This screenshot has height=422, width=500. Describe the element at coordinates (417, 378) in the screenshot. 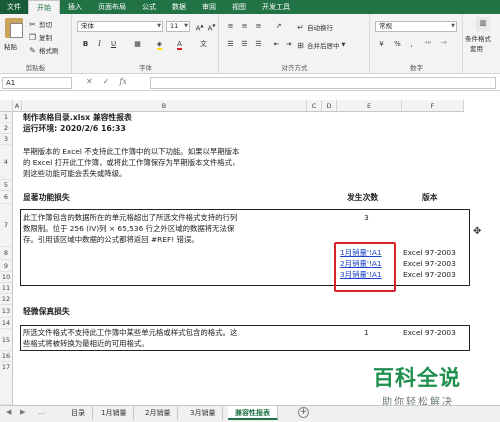

I see `watermark-title: 百科全说` at that location.